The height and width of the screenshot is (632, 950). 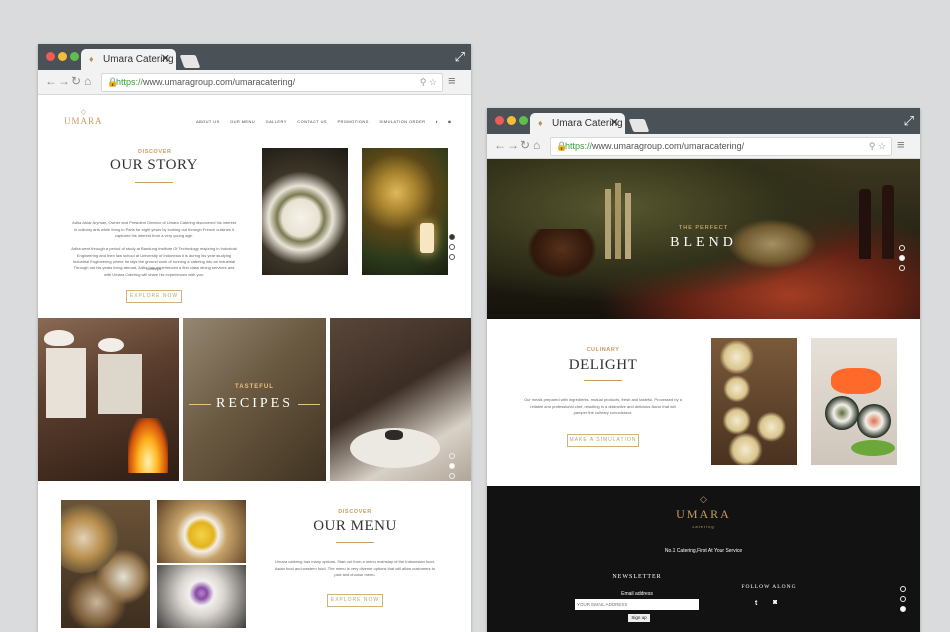 What do you see at coordinates (201, 531) in the screenshot?
I see `photo-yellow-rice` at bounding box center [201, 531].